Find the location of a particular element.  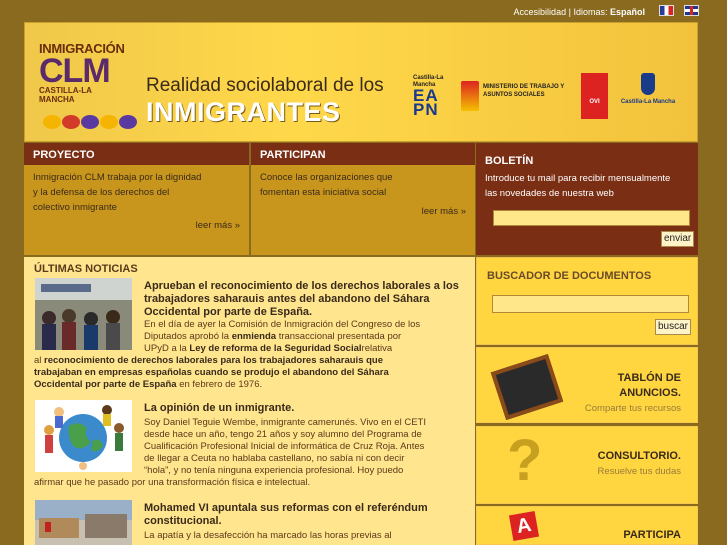

news-heading: ÚLTIMAS NOTICIAS is located at coordinates (86, 269).